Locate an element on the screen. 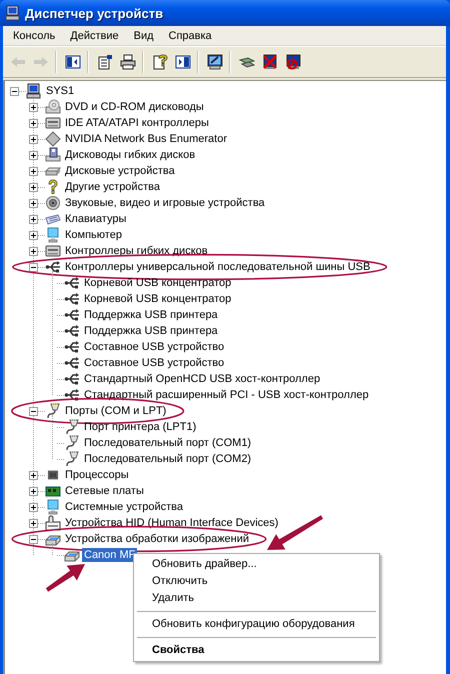 The image size is (450, 674). tree-item: Порт принтера (LPT1) is located at coordinates (140, 427).